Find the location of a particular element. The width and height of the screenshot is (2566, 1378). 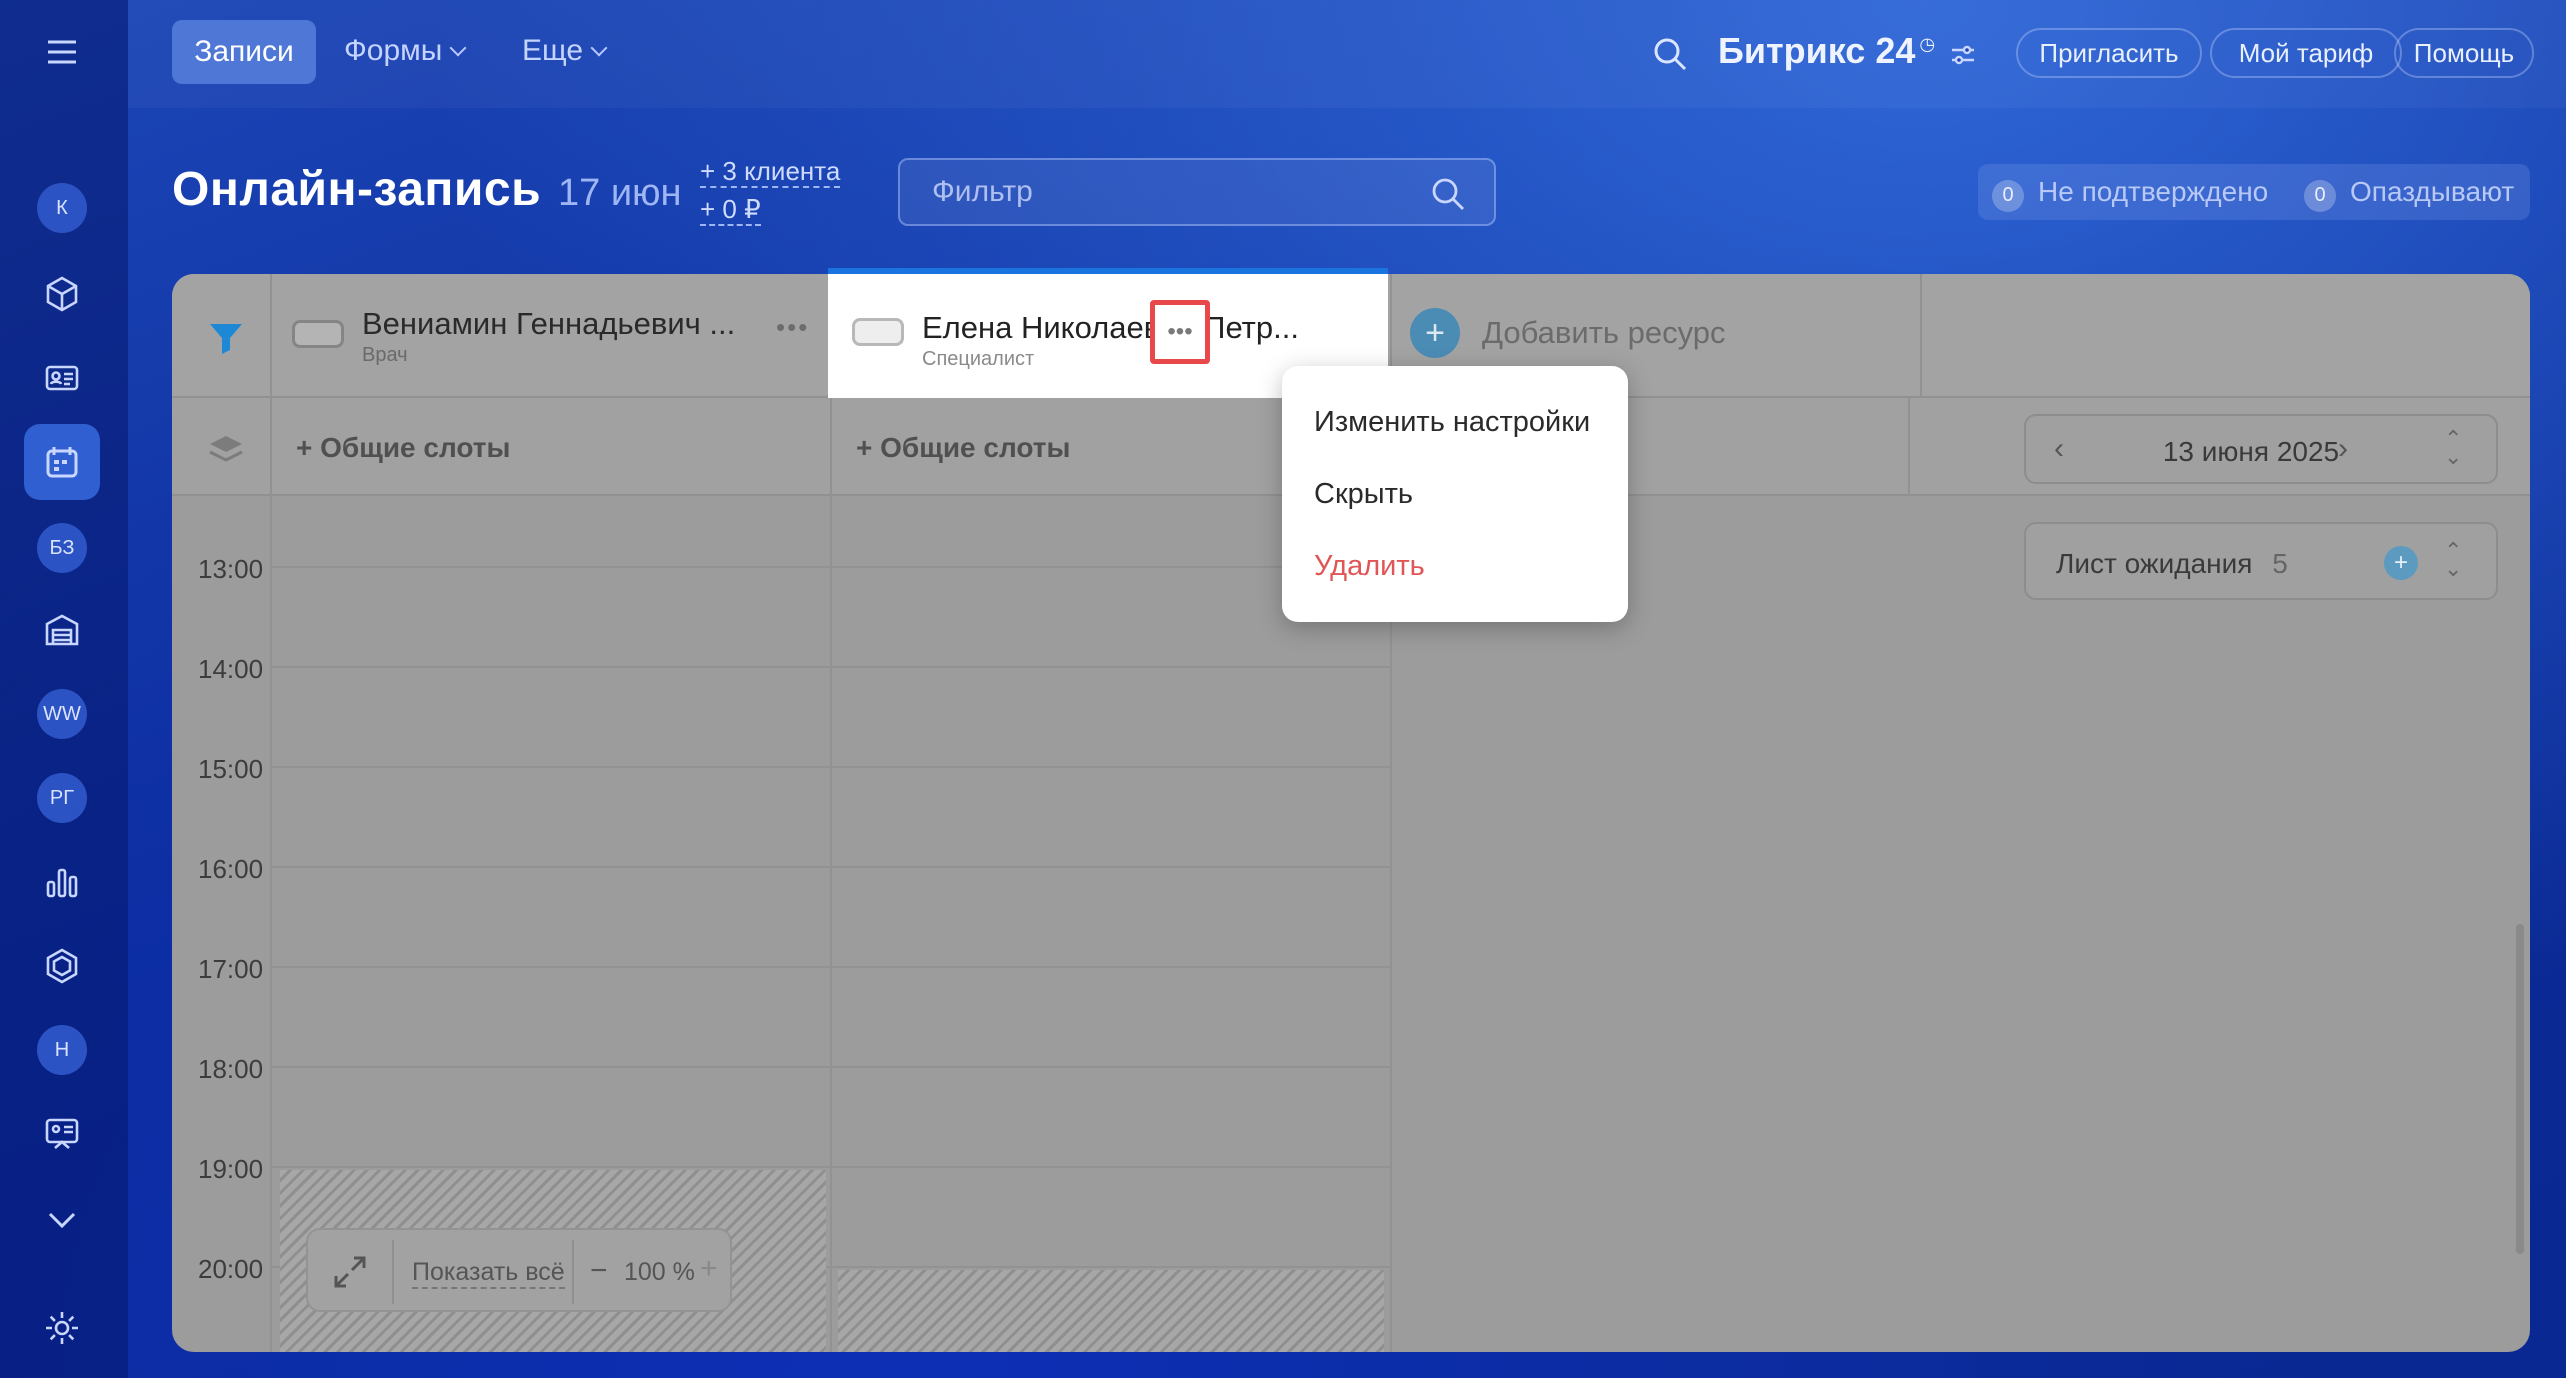

late-counter: 0 Опаздывают is located at coordinates (2409, 194).